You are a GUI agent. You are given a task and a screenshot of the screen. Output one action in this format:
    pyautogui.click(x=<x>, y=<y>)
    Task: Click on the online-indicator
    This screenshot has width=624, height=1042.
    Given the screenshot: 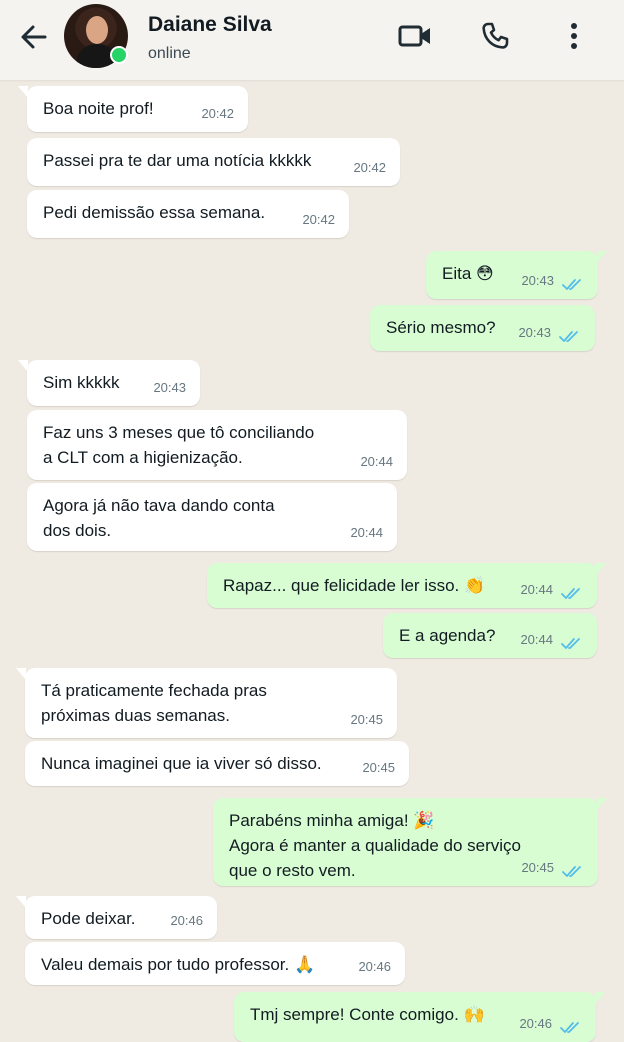 What is the action you would take?
    pyautogui.click(x=119, y=55)
    